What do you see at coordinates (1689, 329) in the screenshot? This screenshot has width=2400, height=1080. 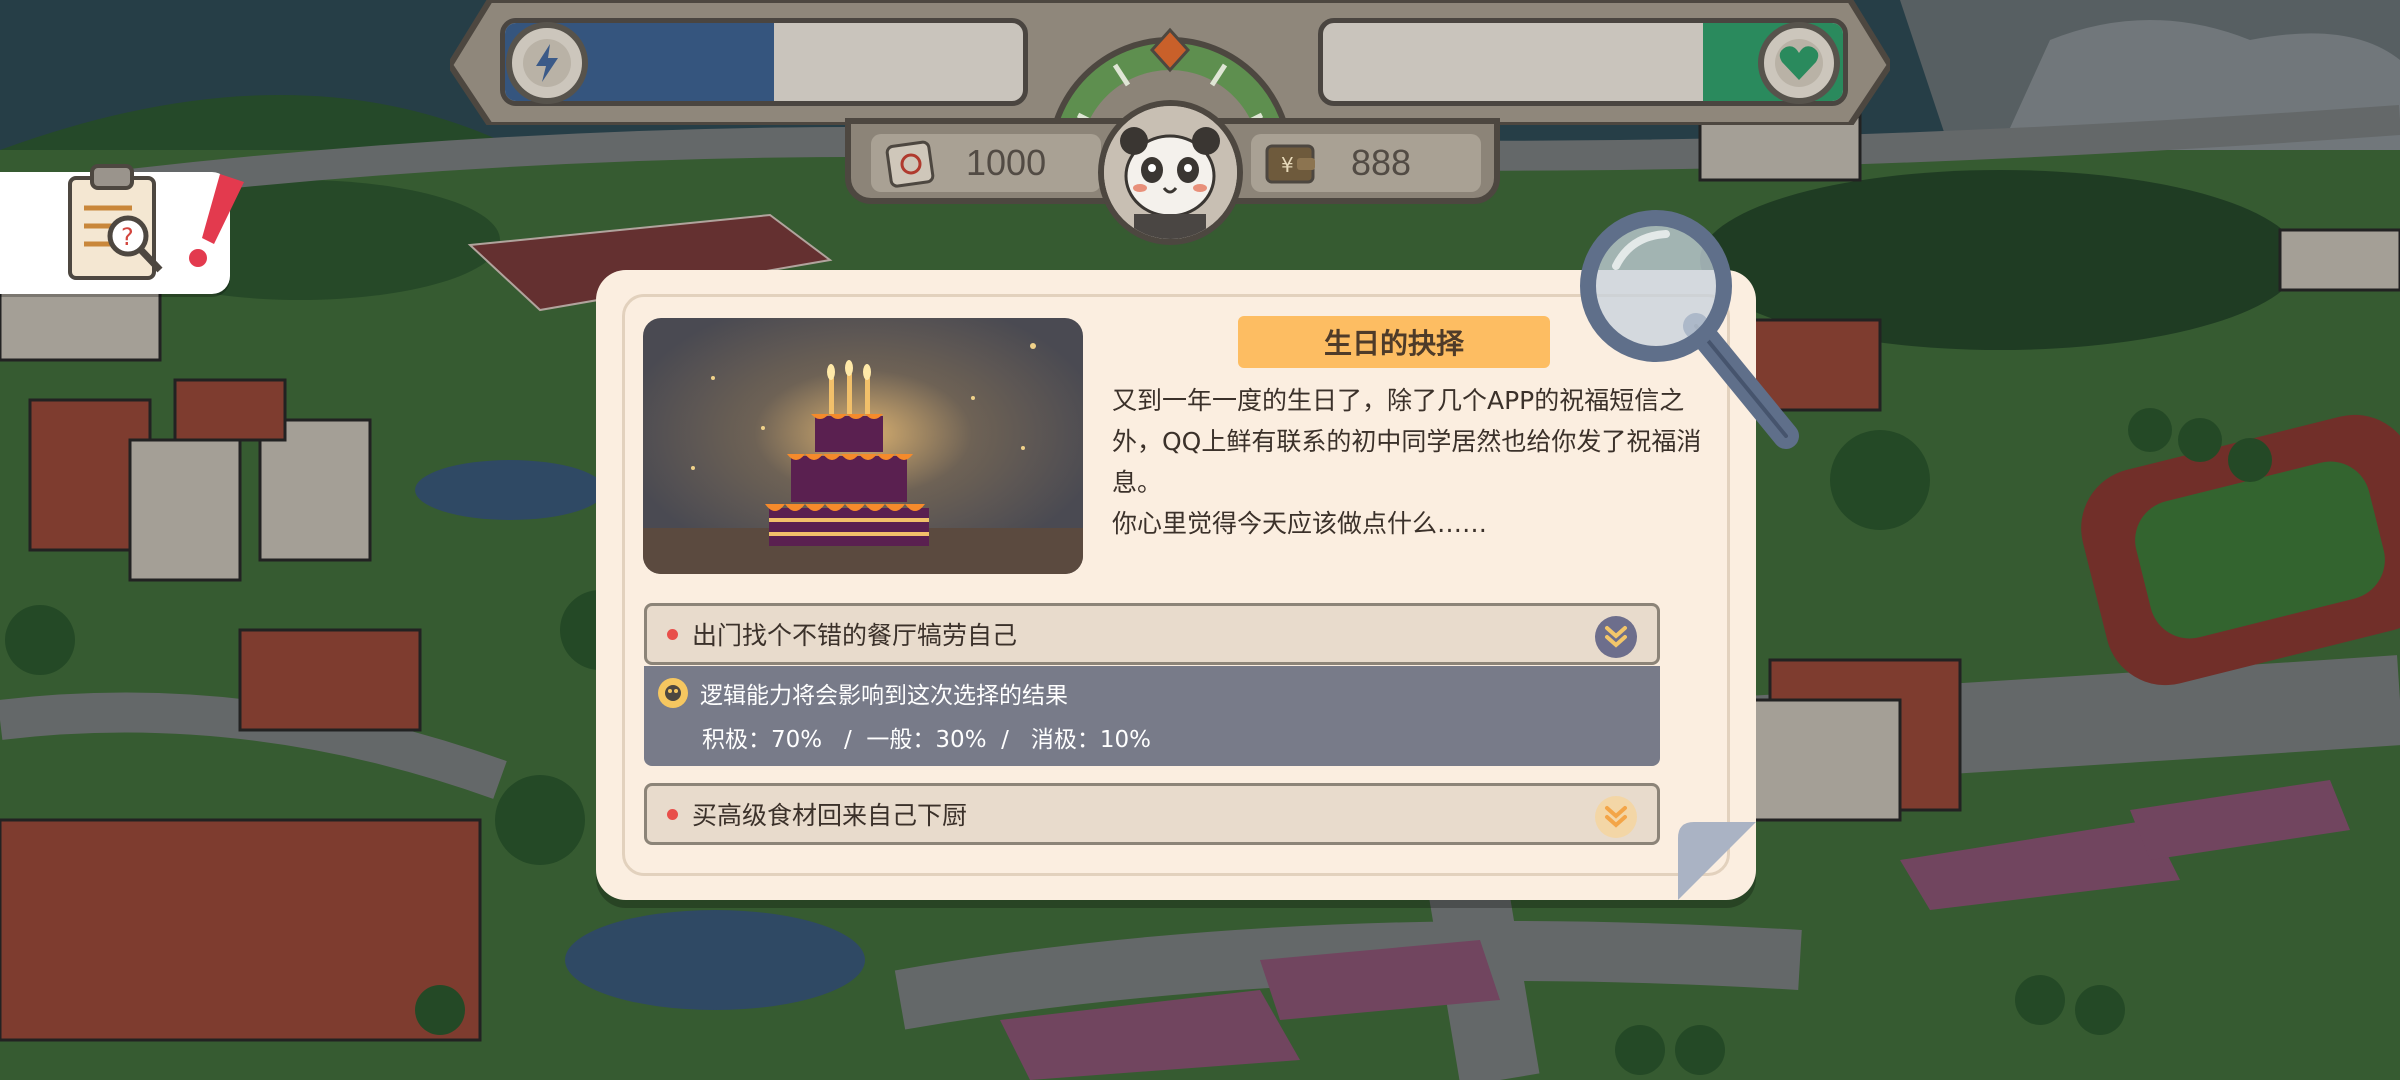 I see `magnifier-icon` at bounding box center [1689, 329].